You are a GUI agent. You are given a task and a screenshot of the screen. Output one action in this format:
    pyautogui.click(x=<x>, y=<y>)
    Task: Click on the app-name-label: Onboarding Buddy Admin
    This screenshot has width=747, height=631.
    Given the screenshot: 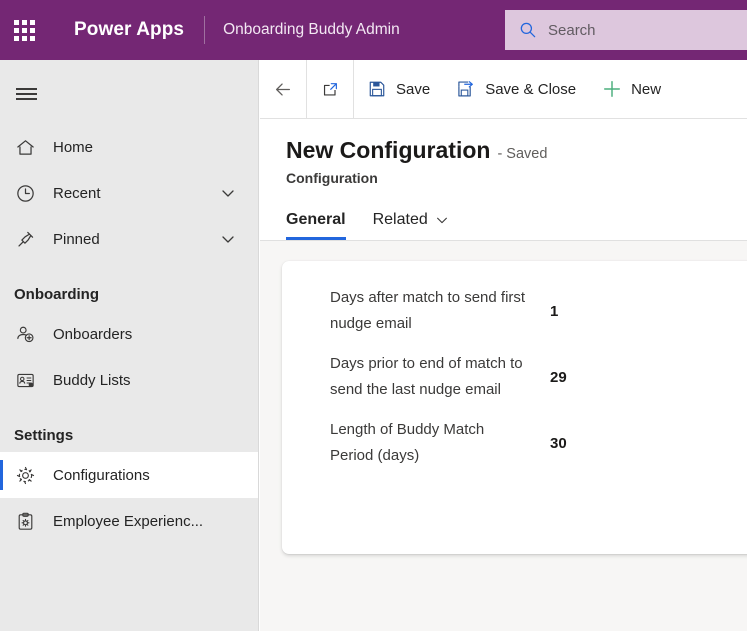 What is the action you would take?
    pyautogui.click(x=311, y=30)
    